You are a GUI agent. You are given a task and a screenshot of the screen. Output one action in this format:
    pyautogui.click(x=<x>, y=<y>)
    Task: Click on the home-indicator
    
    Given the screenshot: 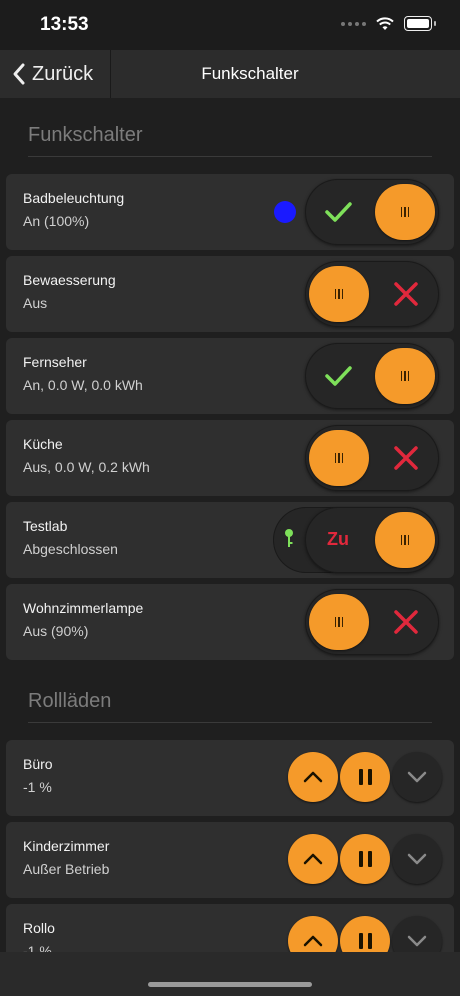 What is the action you would take?
    pyautogui.click(x=230, y=984)
    